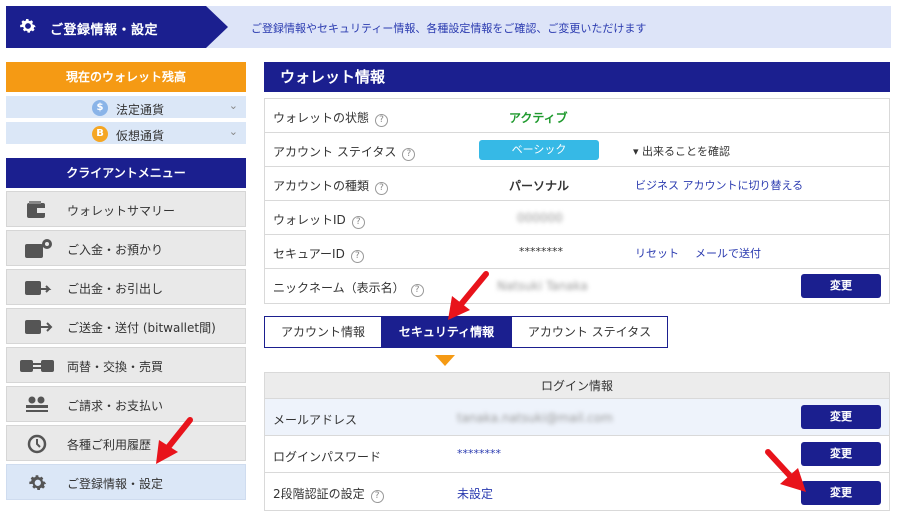 The image size is (900, 517). I want to click on nickname-key: ニックネーム（表示名）, so click(339, 288).